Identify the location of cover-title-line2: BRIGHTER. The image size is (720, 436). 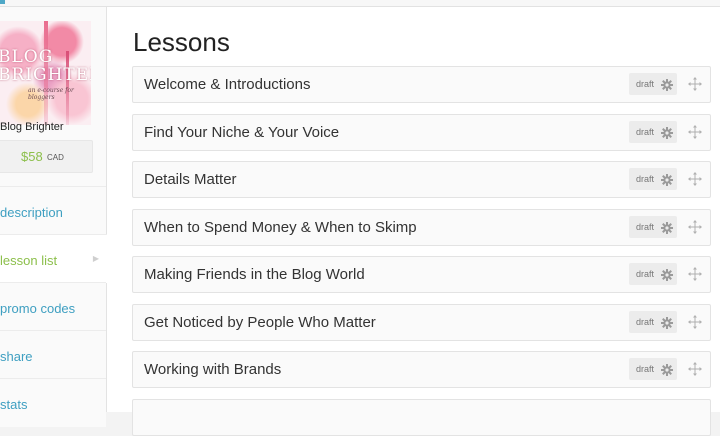
(45, 75).